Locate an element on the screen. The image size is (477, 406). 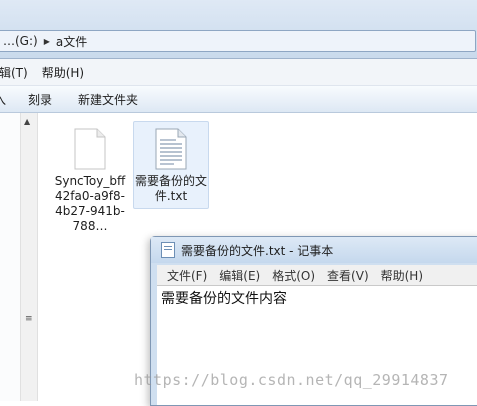
notepad-title: 需要备份的文件.txt - 记事本 is located at coordinates (257, 250).